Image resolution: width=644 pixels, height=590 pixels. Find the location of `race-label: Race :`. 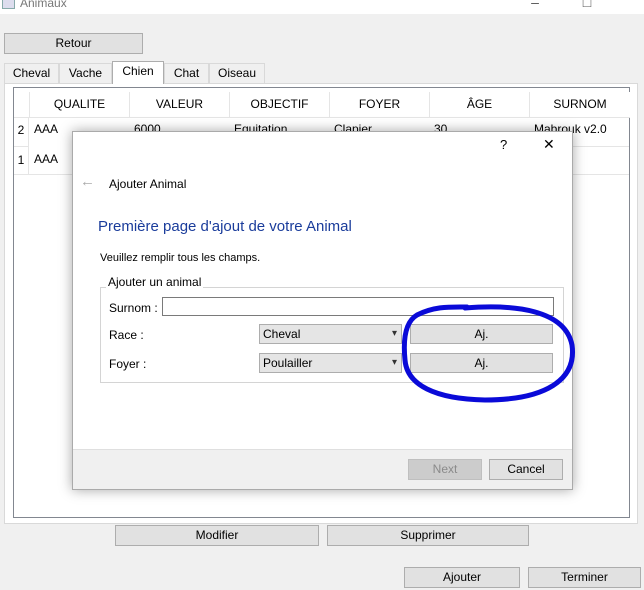

race-label: Race : is located at coordinates (126, 335).